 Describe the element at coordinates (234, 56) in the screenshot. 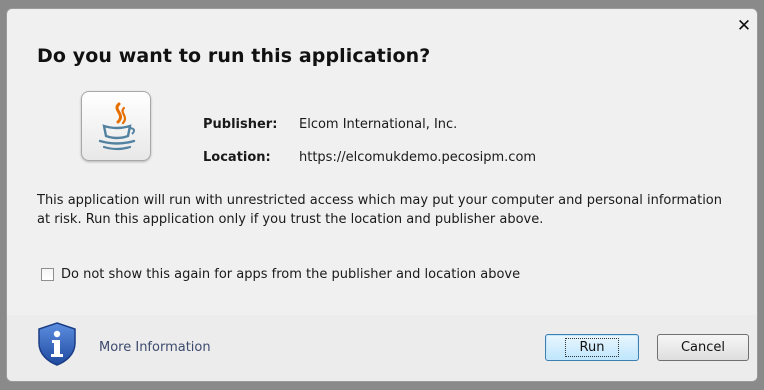

I see `dialog-title: Do you want to run this application?` at that location.